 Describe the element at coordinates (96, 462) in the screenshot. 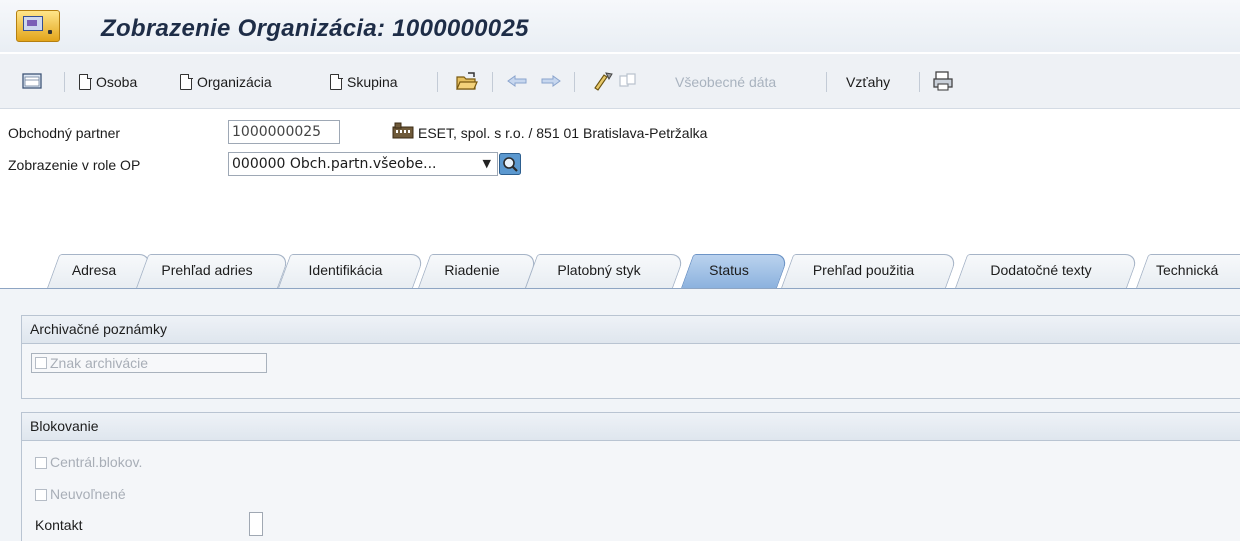

I see `central-block-label: Centrál.blokov.` at that location.